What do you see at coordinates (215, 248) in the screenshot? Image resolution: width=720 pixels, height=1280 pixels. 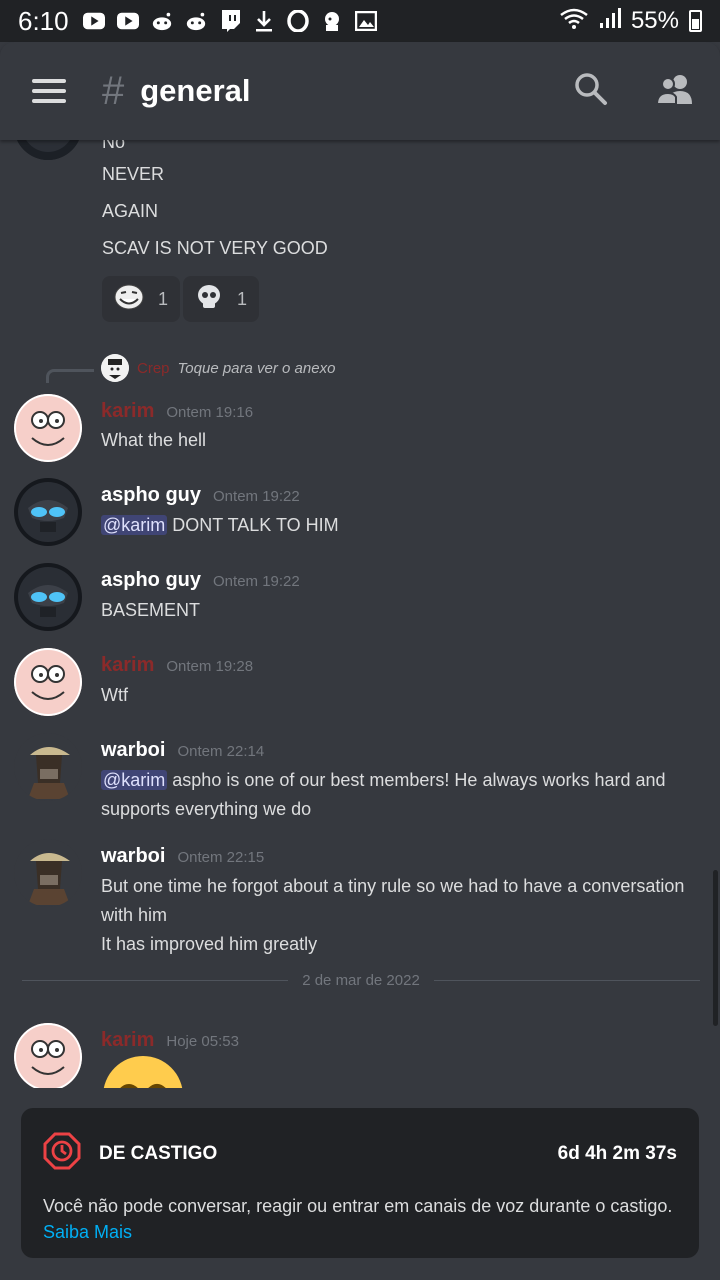 I see `message-text: SCAV IS NOT VERY GOOD` at bounding box center [215, 248].